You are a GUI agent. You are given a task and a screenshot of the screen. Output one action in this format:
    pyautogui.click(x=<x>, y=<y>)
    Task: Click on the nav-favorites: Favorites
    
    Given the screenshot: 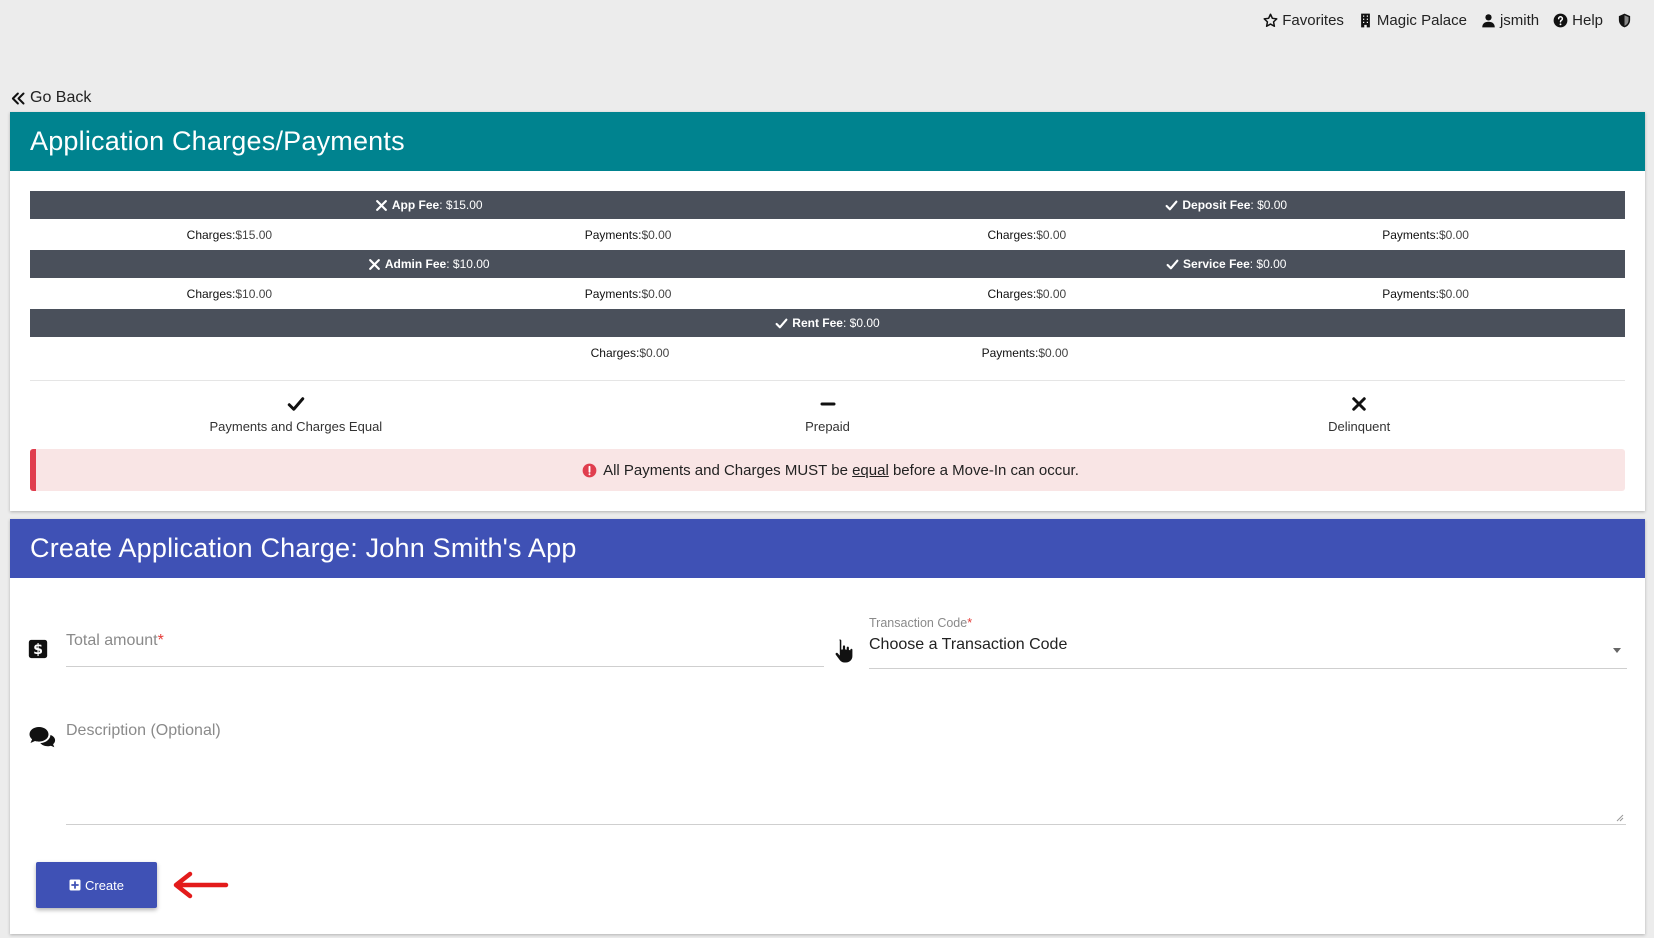 What is the action you would take?
    pyautogui.click(x=1303, y=20)
    